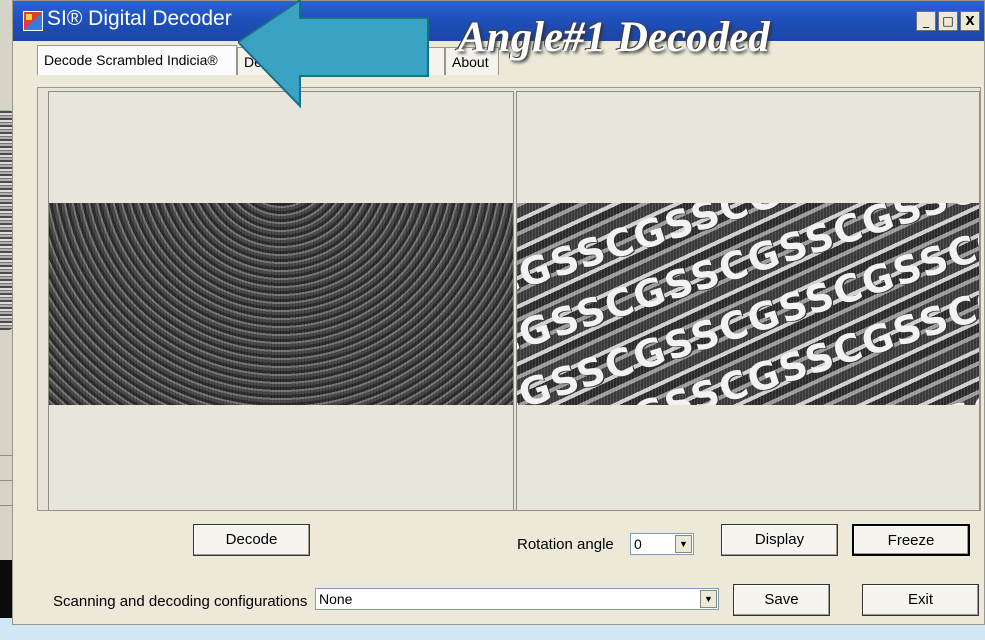 This screenshot has width=985, height=640. I want to click on freeze-button: Freeze, so click(911, 540).